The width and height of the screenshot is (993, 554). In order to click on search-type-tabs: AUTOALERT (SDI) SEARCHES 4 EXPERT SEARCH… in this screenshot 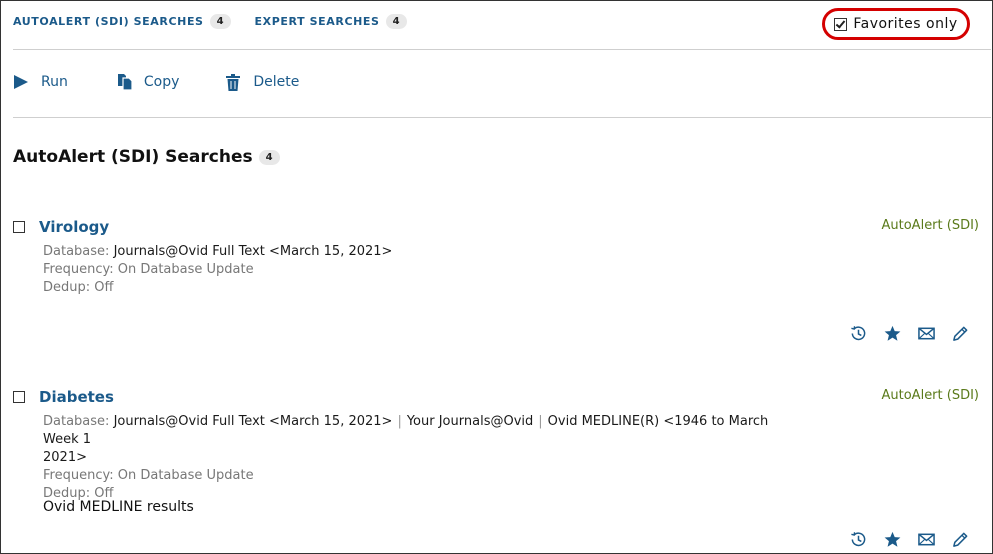, I will do `click(222, 21)`.